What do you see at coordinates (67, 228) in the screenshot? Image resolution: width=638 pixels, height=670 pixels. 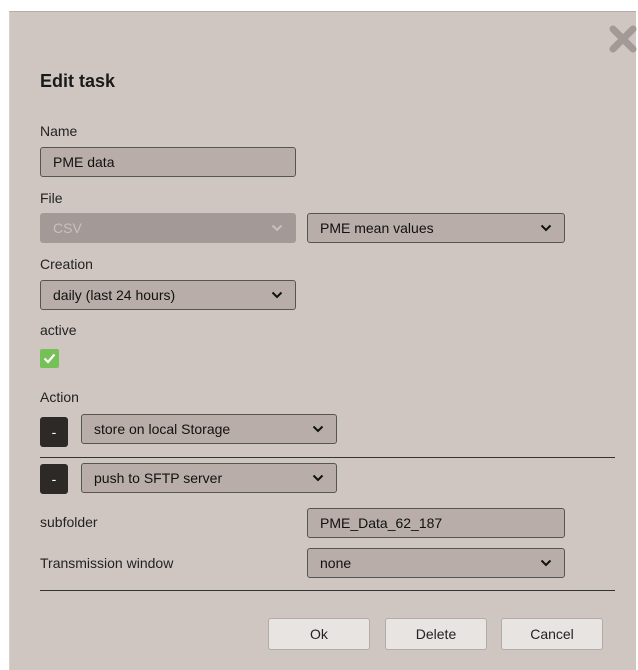 I see `file-format-value: CSV` at bounding box center [67, 228].